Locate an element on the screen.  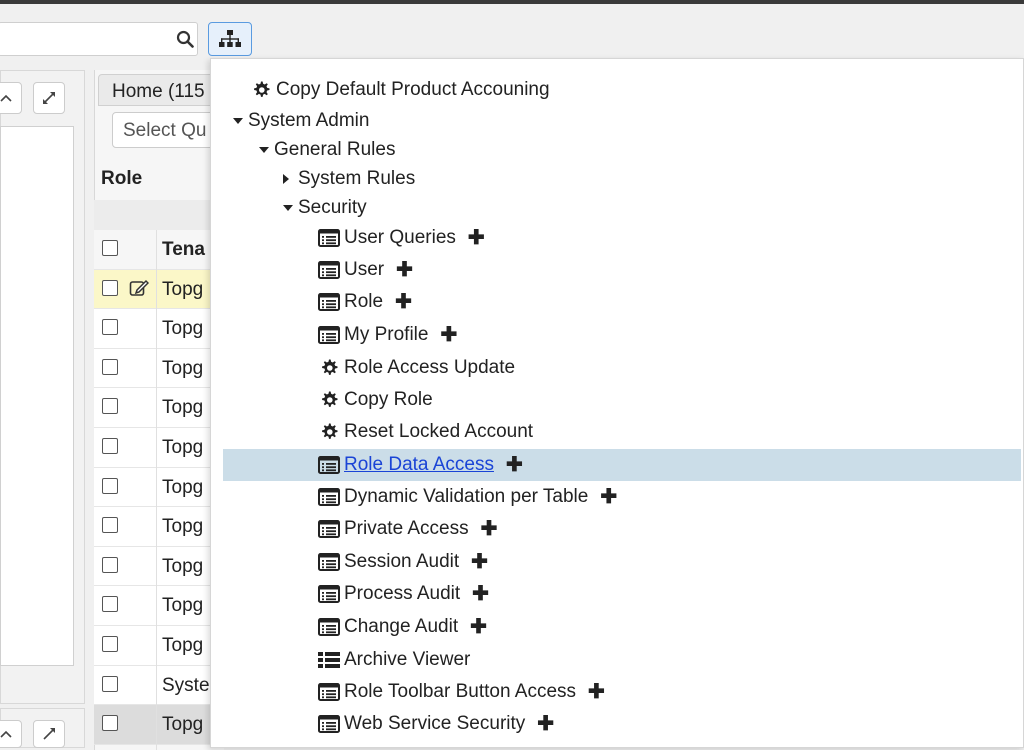
tree-item-label: Change Audit is located at coordinates (401, 626).